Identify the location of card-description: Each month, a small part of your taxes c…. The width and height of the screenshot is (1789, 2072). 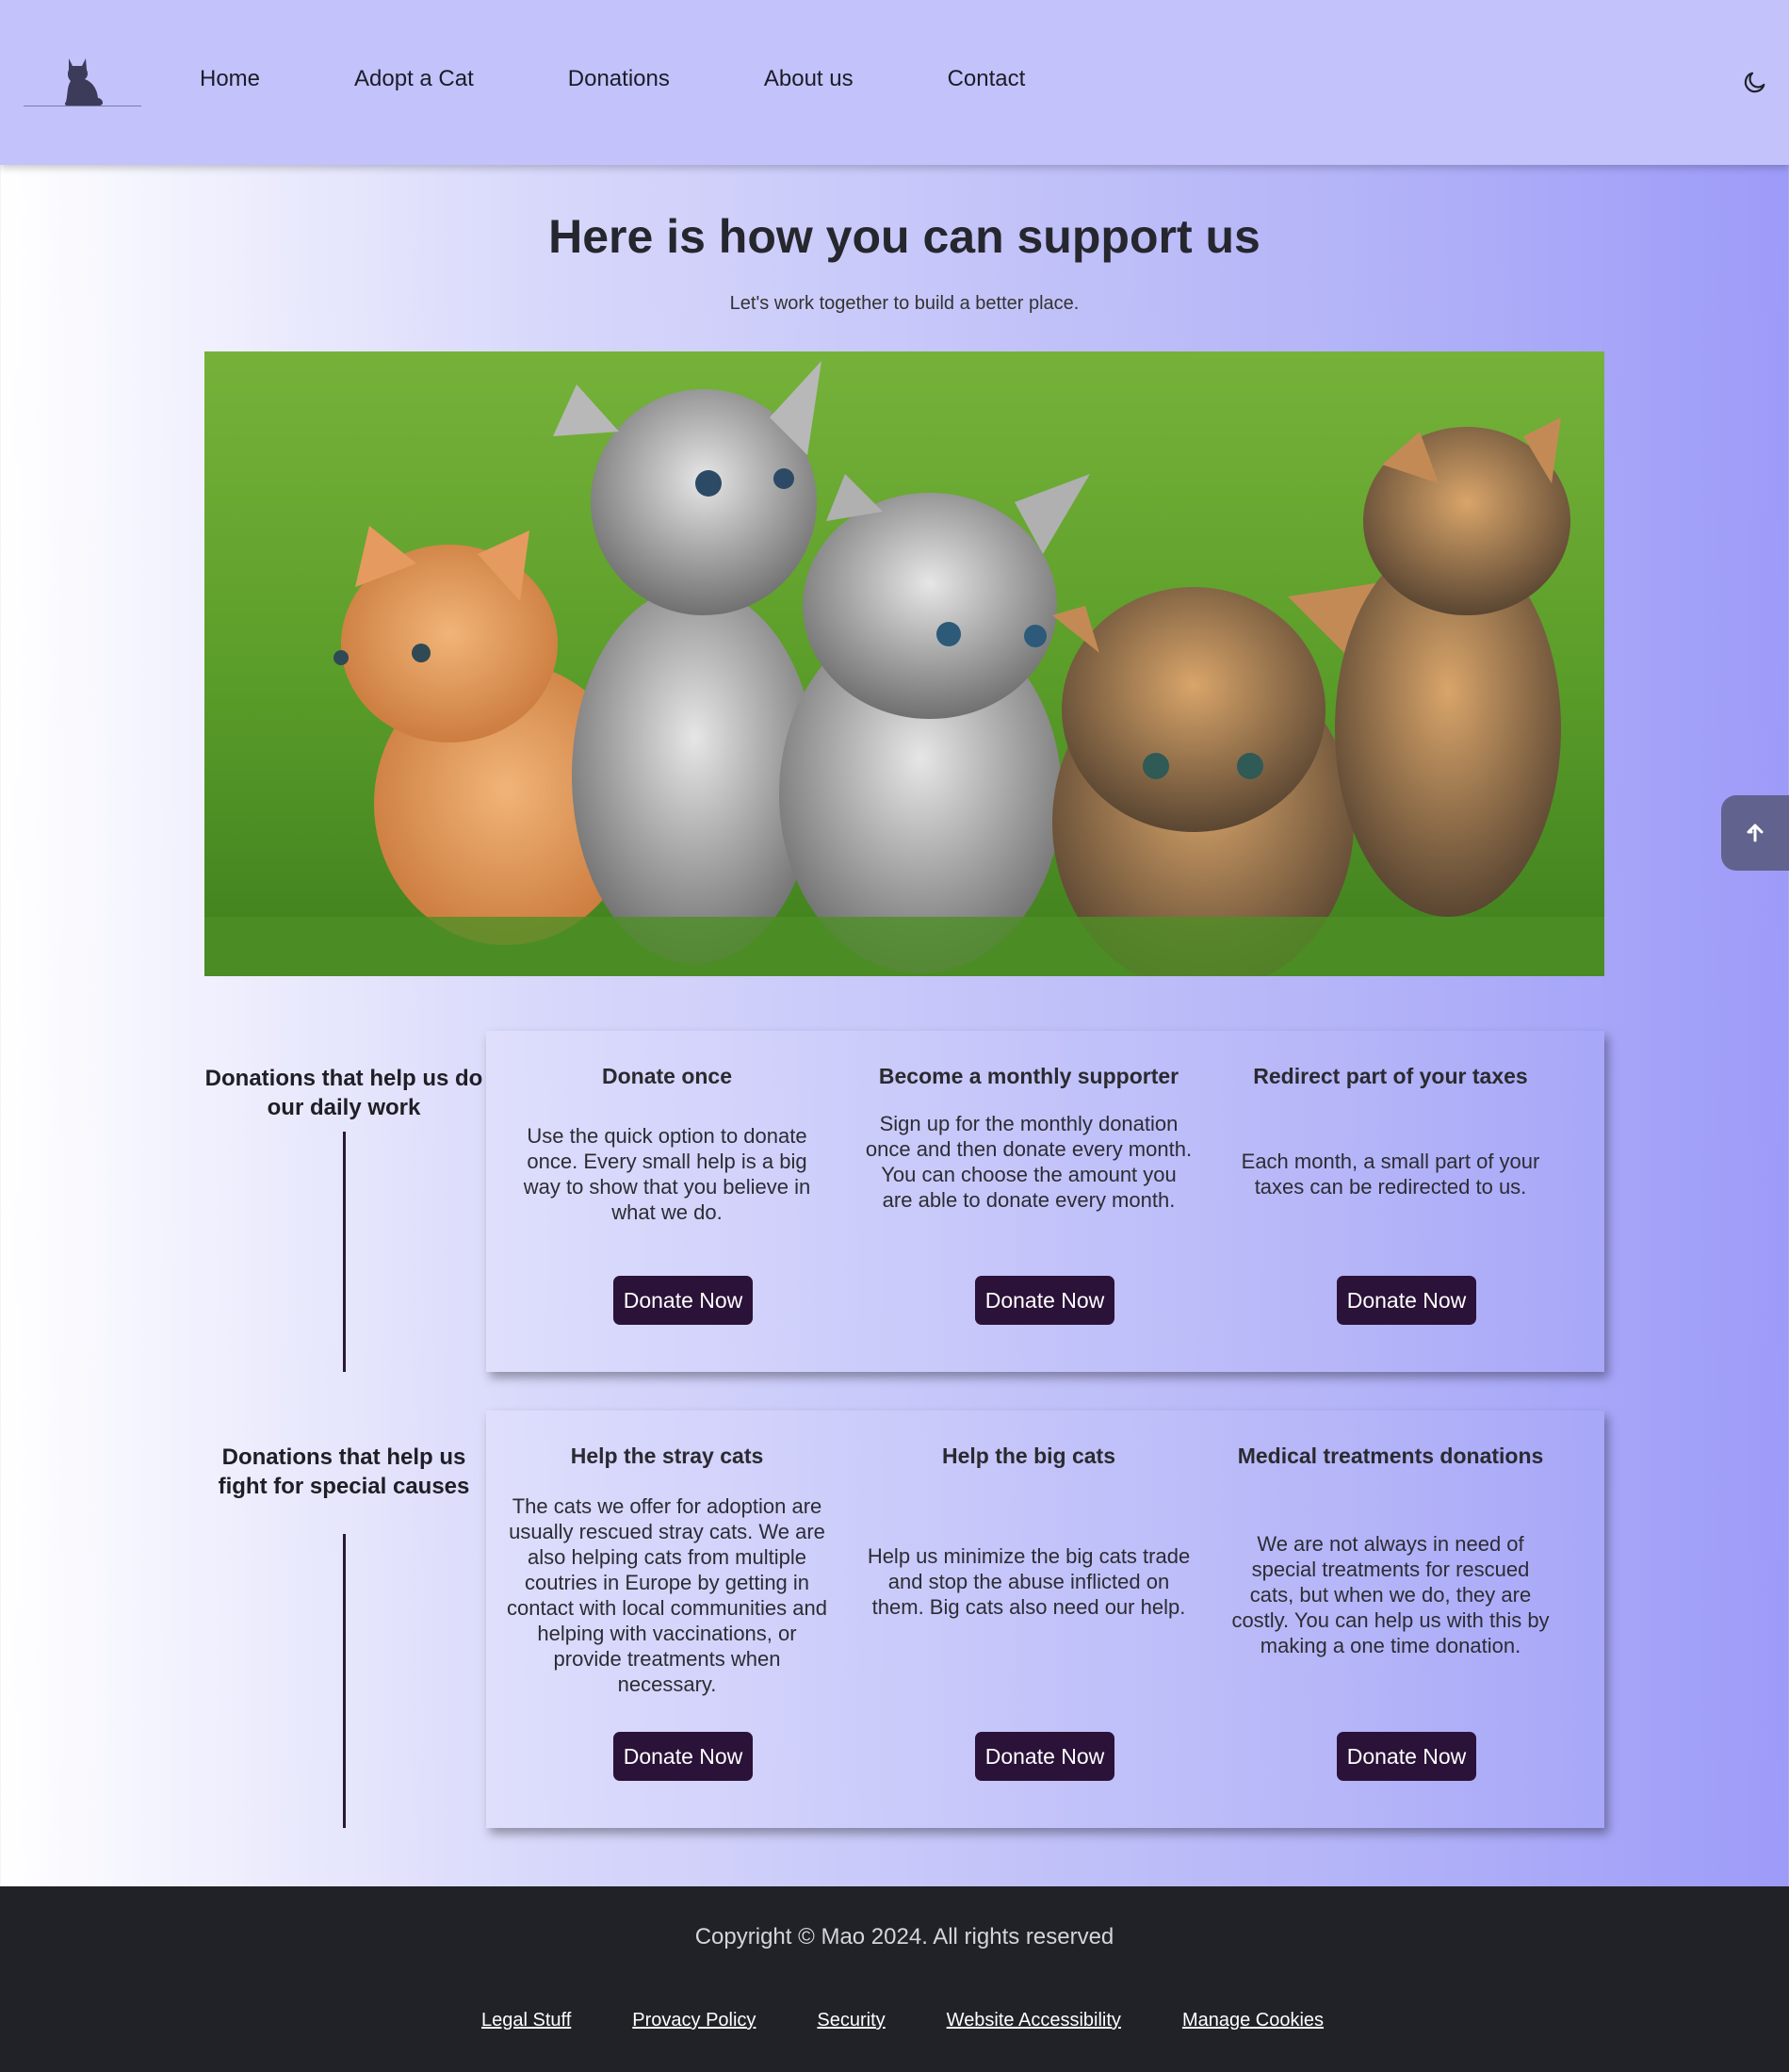
(1390, 1174).